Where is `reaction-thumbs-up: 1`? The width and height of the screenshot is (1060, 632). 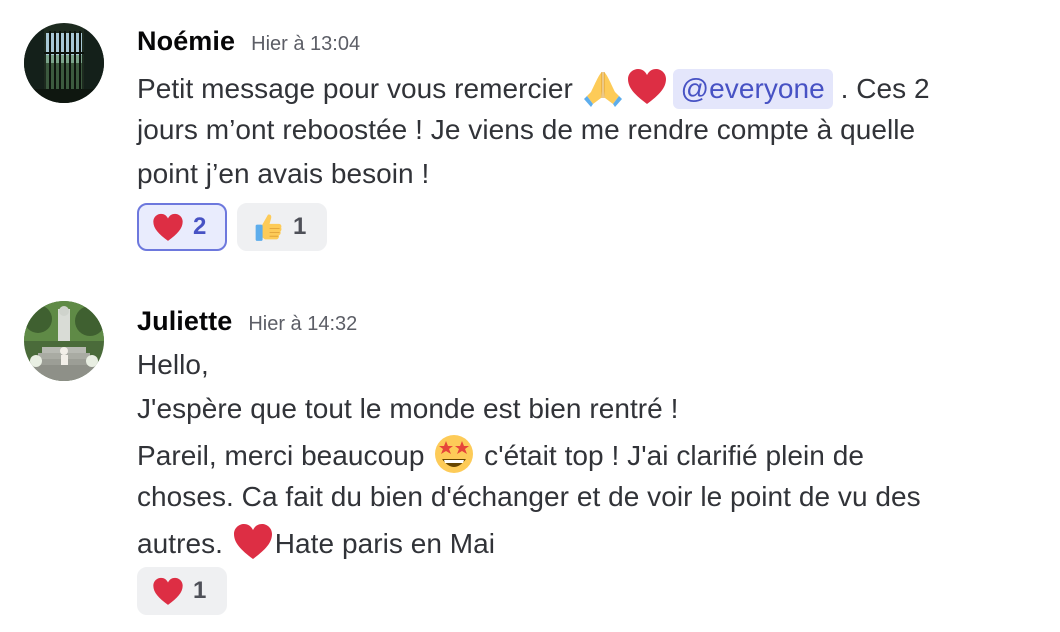 reaction-thumbs-up: 1 is located at coordinates (282, 227).